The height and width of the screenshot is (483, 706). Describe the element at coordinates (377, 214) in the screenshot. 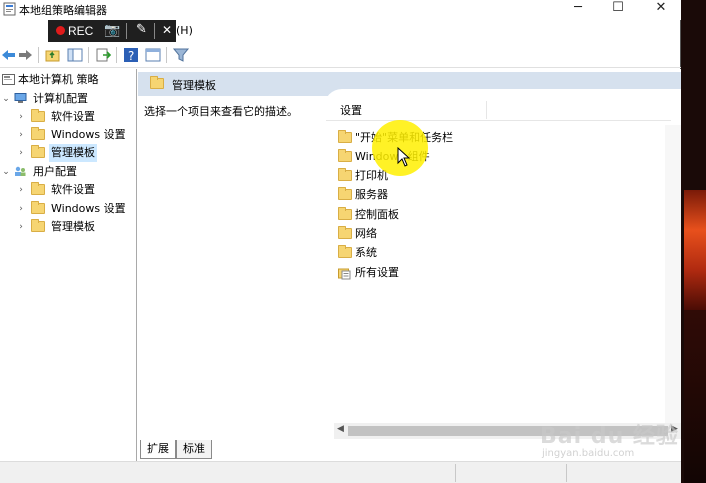

I see `list-item-label: 控制面板` at that location.